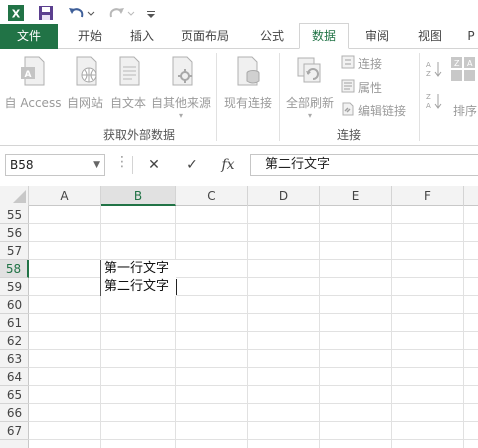 The width and height of the screenshot is (478, 448). What do you see at coordinates (181, 72) in the screenshot?
I see `other-sources-icon` at bounding box center [181, 72].